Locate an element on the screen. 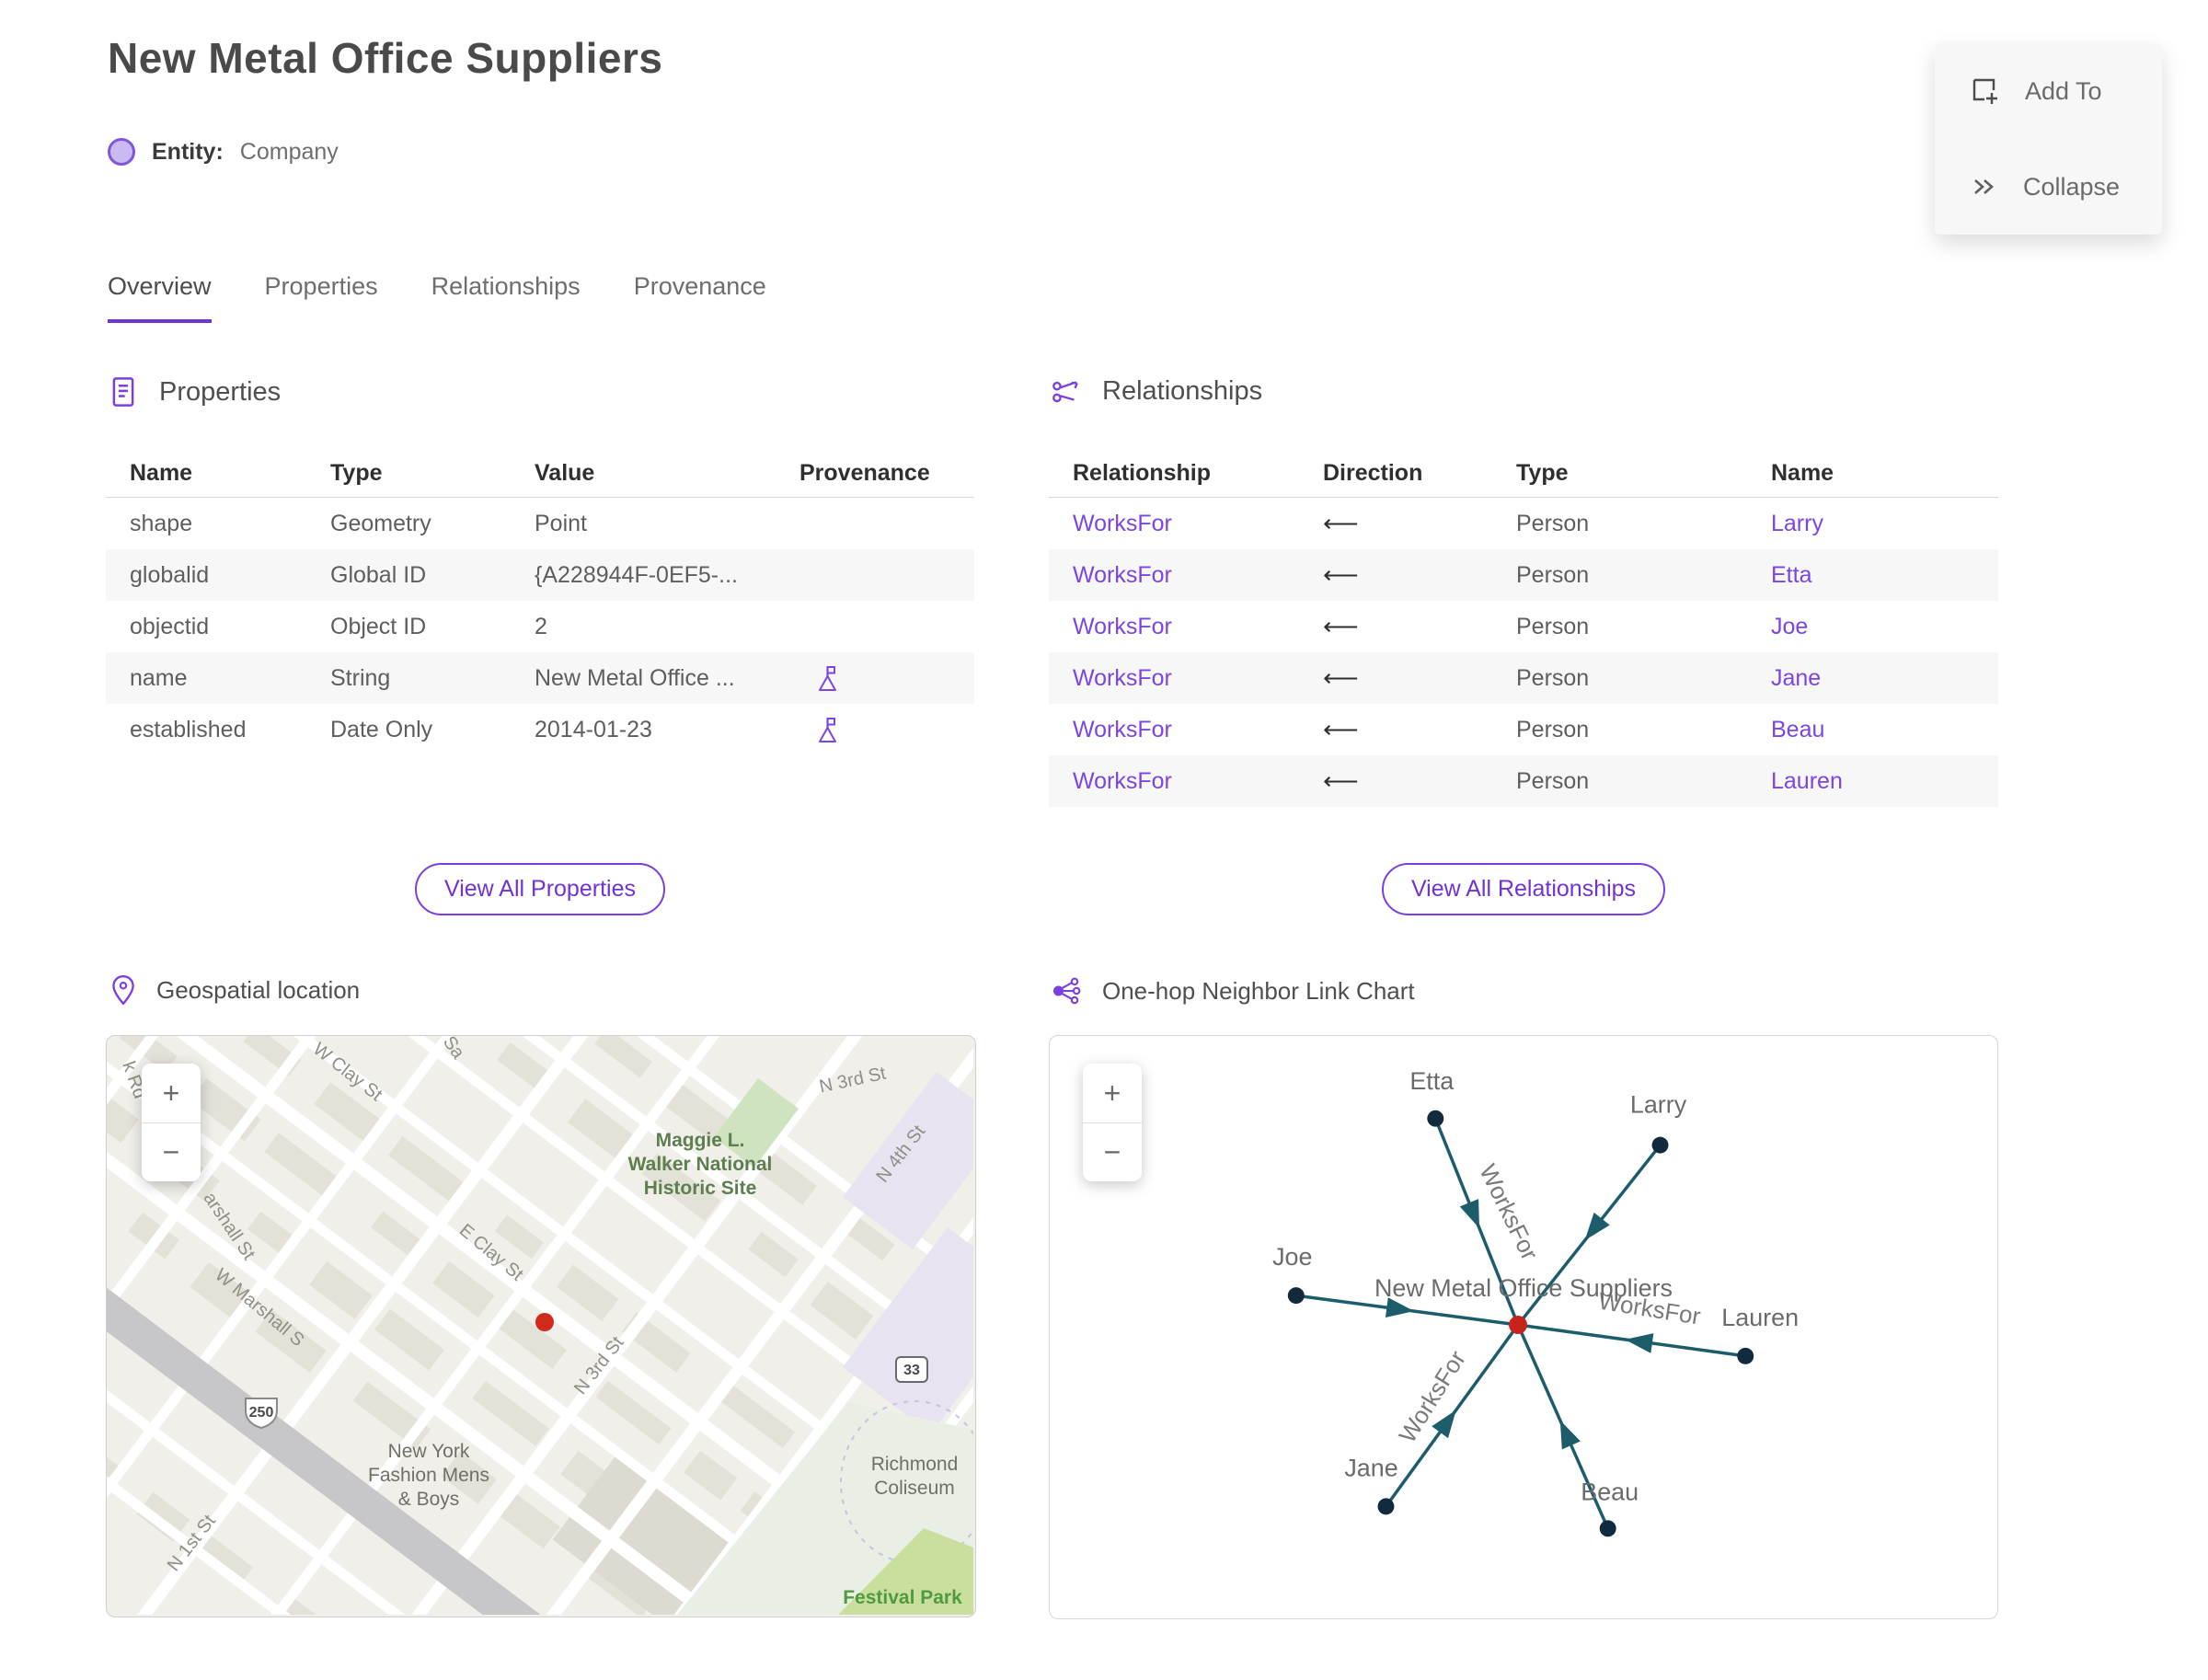  page-title: New Metal Office Suppliers is located at coordinates (385, 58).